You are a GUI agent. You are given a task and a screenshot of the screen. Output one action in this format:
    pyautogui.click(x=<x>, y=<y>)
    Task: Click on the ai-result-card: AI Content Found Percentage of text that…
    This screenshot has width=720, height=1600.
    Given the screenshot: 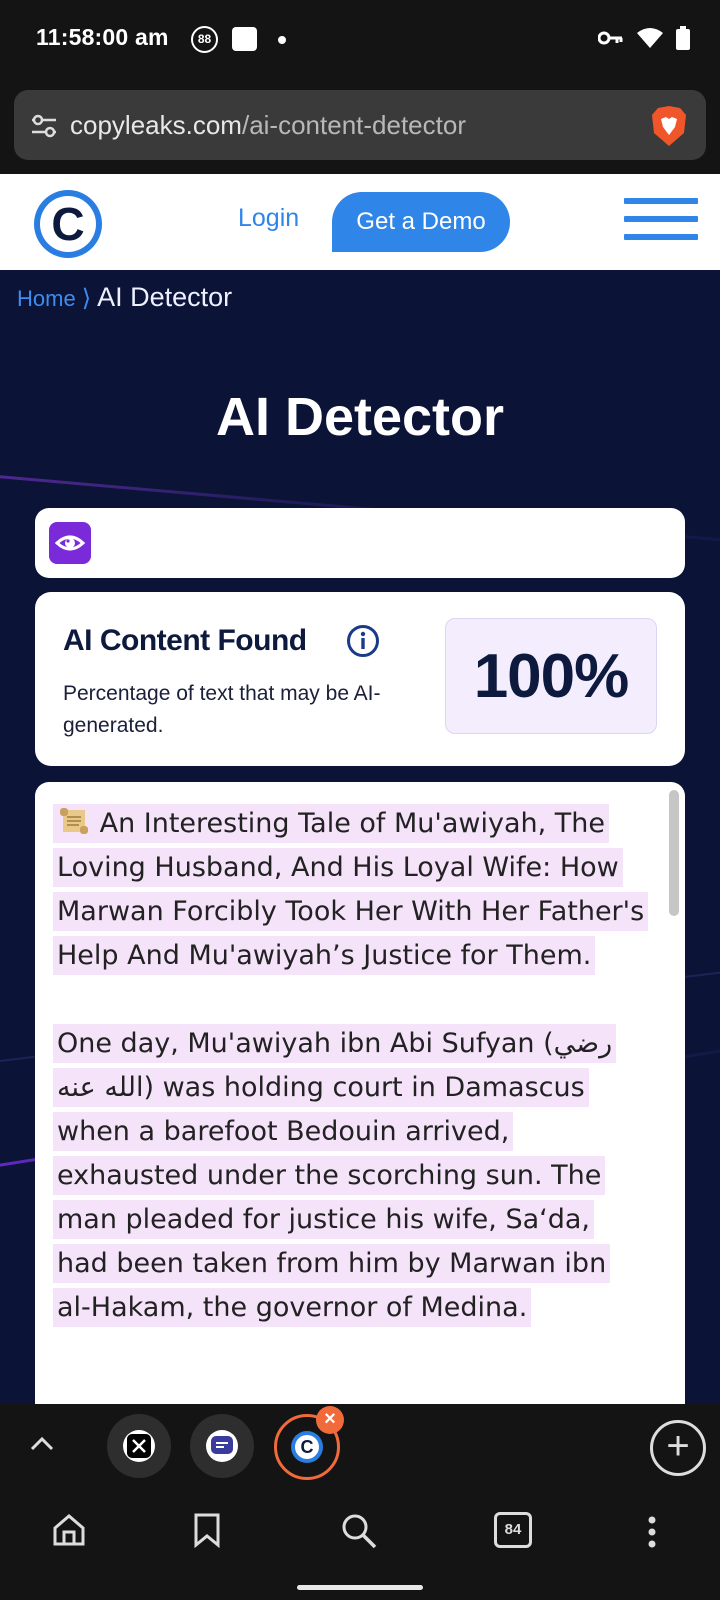 What is the action you would take?
    pyautogui.click(x=360, y=679)
    